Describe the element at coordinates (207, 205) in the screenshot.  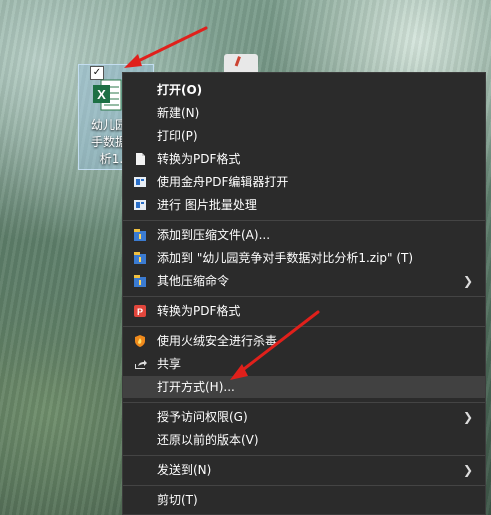
I see `menu-item-label: 进行 图片批量处理` at that location.